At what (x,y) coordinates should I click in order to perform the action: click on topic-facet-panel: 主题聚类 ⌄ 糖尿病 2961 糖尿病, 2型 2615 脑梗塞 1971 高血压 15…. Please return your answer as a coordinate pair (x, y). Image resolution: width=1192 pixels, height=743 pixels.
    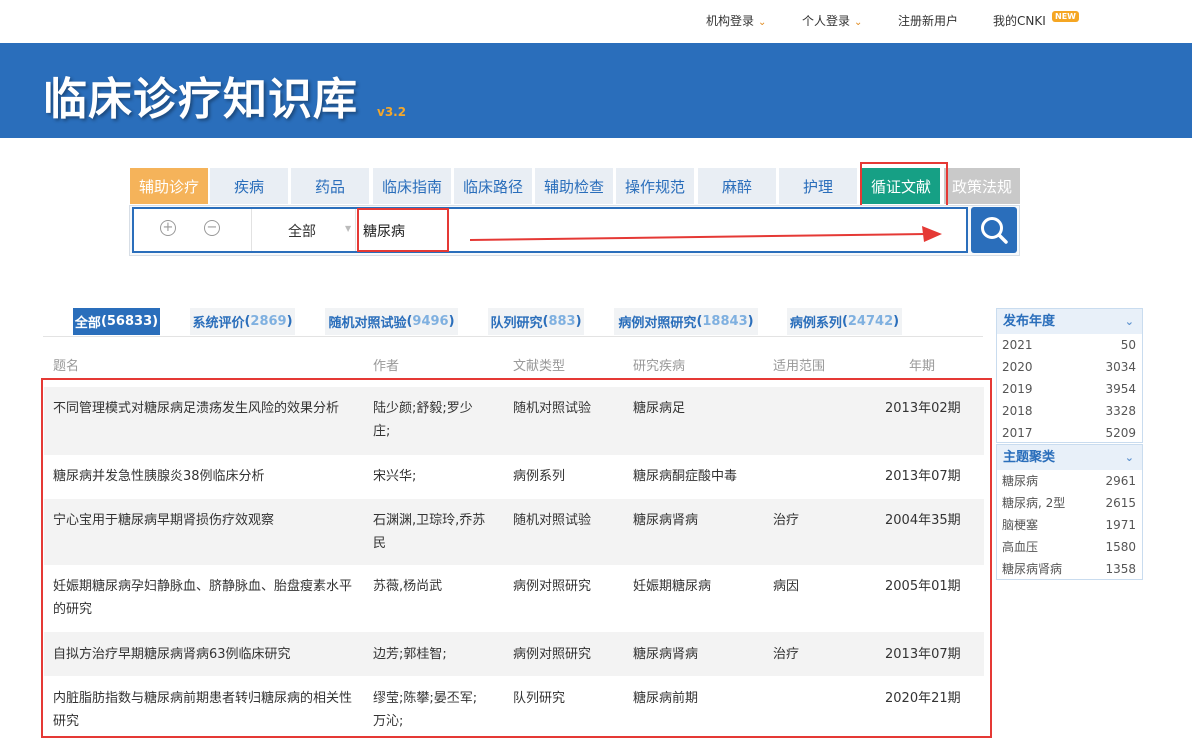
    Looking at the image, I should click on (1069, 512).